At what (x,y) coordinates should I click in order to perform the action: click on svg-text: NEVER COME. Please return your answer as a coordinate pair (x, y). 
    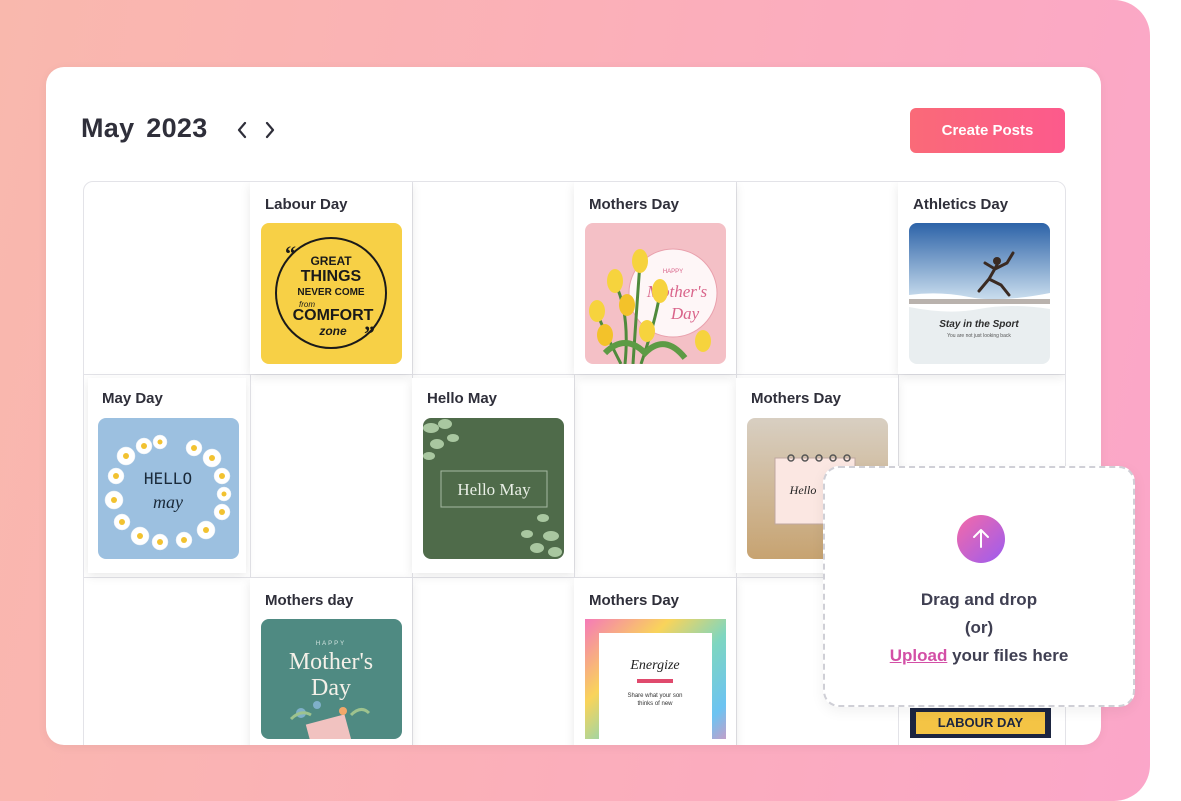
    Looking at the image, I should click on (331, 292).